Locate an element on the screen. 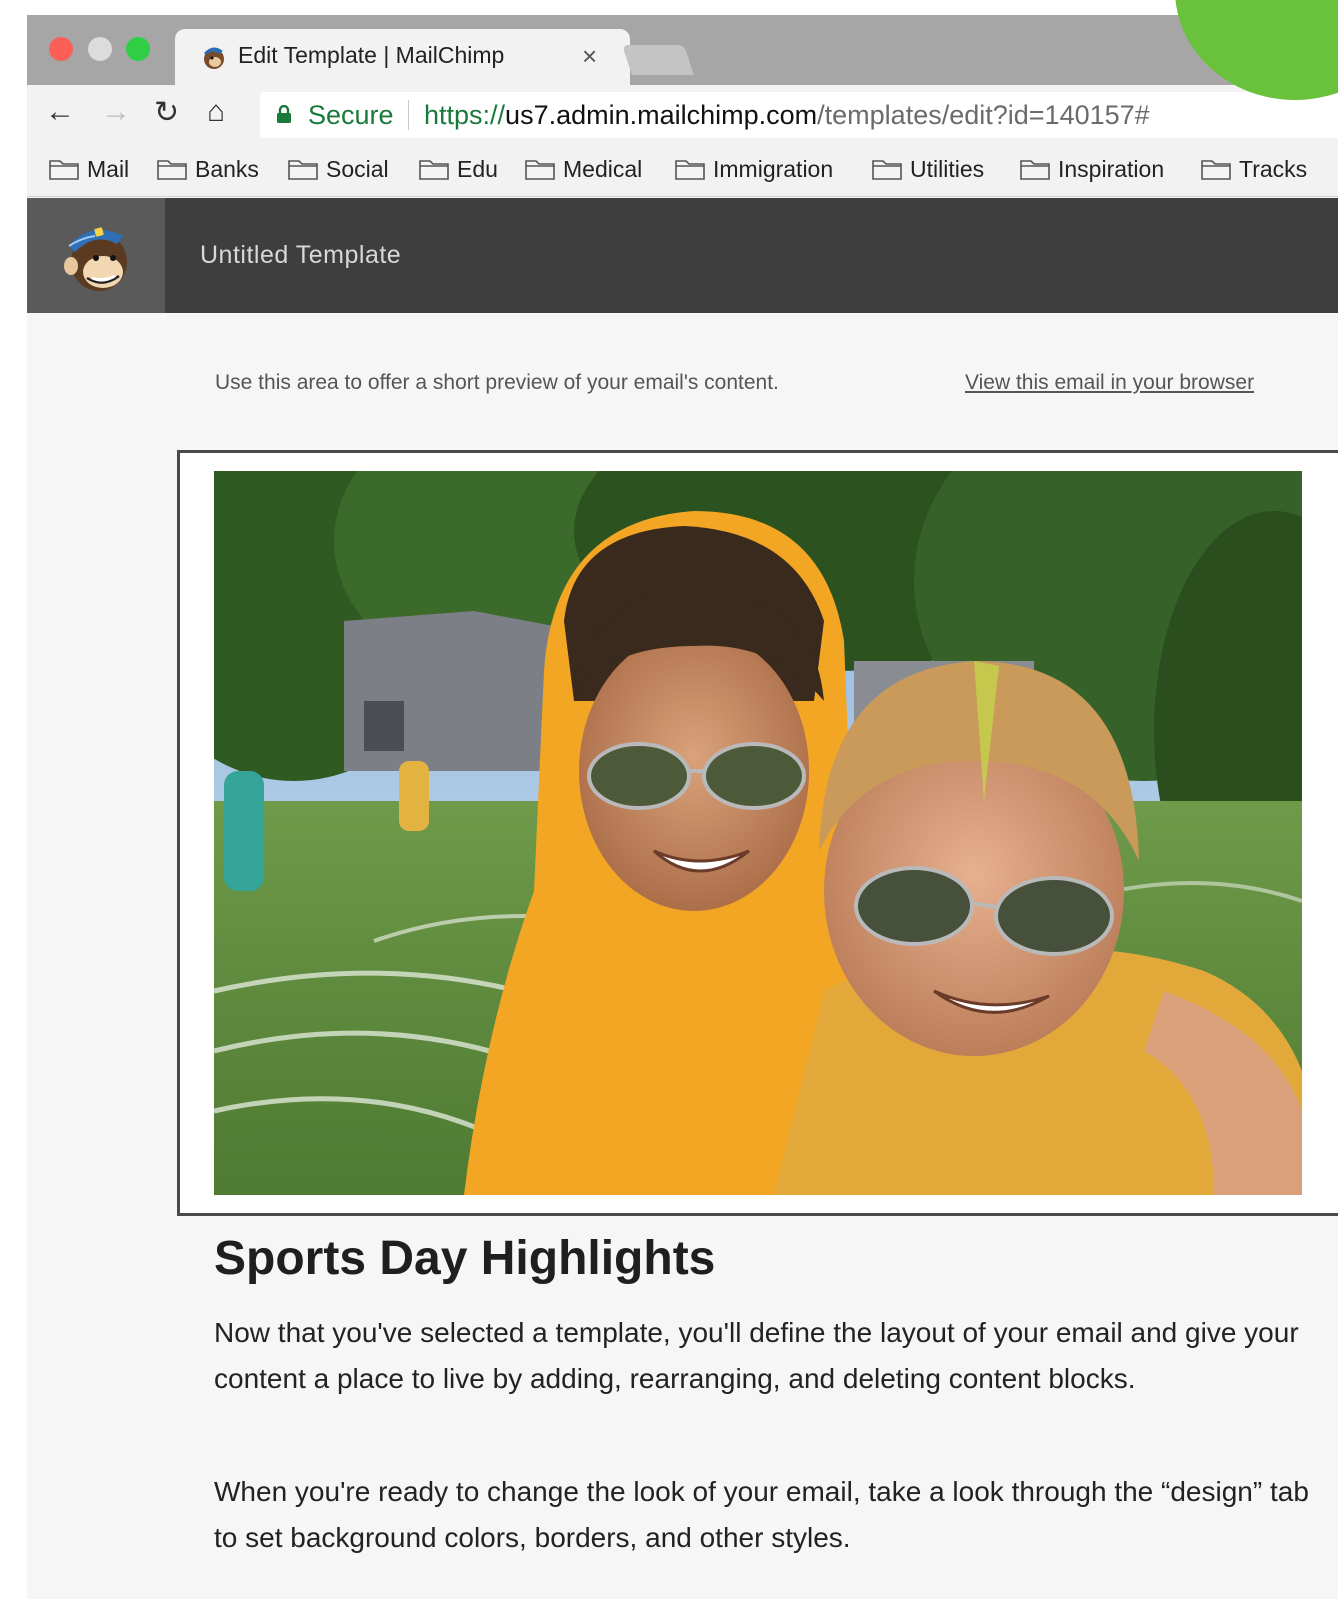 The height and width of the screenshot is (1599, 1338). tab-bar: Edit Template | MailChimp × is located at coordinates (682, 50).